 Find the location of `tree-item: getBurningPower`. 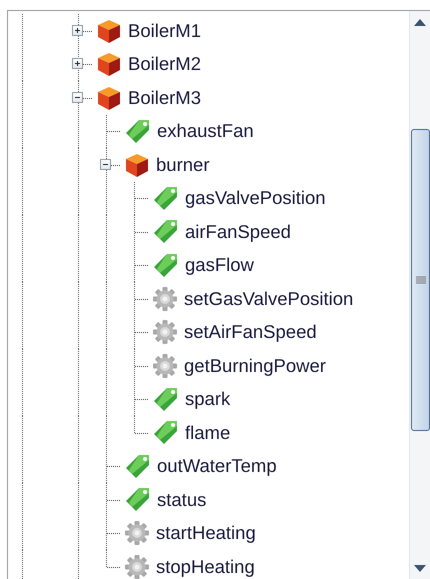

tree-item: getBurningPower is located at coordinates (255, 366).